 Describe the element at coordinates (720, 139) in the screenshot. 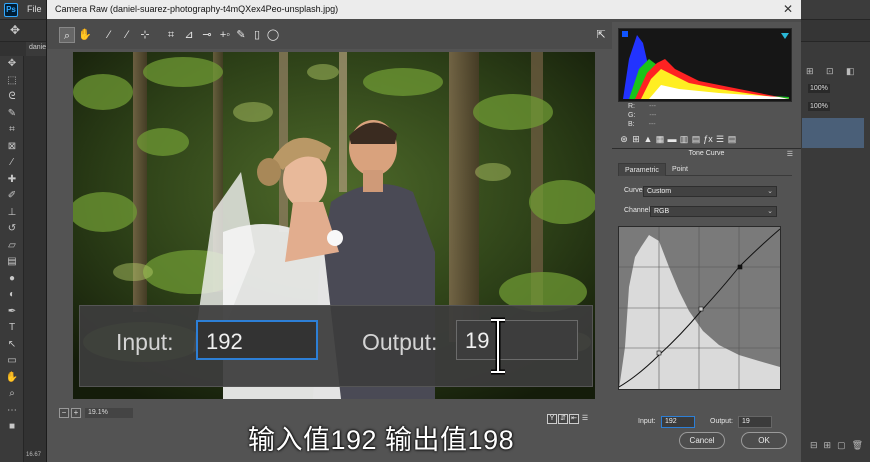

I see `presets-icon: ☰` at that location.